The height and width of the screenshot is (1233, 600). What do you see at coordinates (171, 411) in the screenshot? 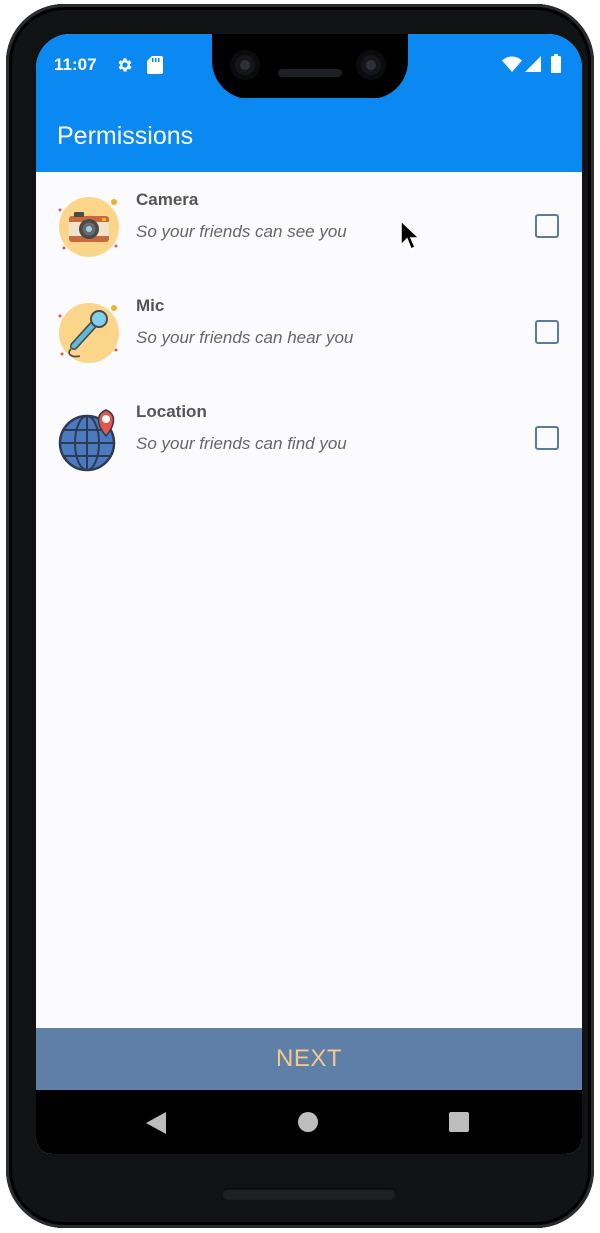
I see `permission-title: Location` at bounding box center [171, 411].